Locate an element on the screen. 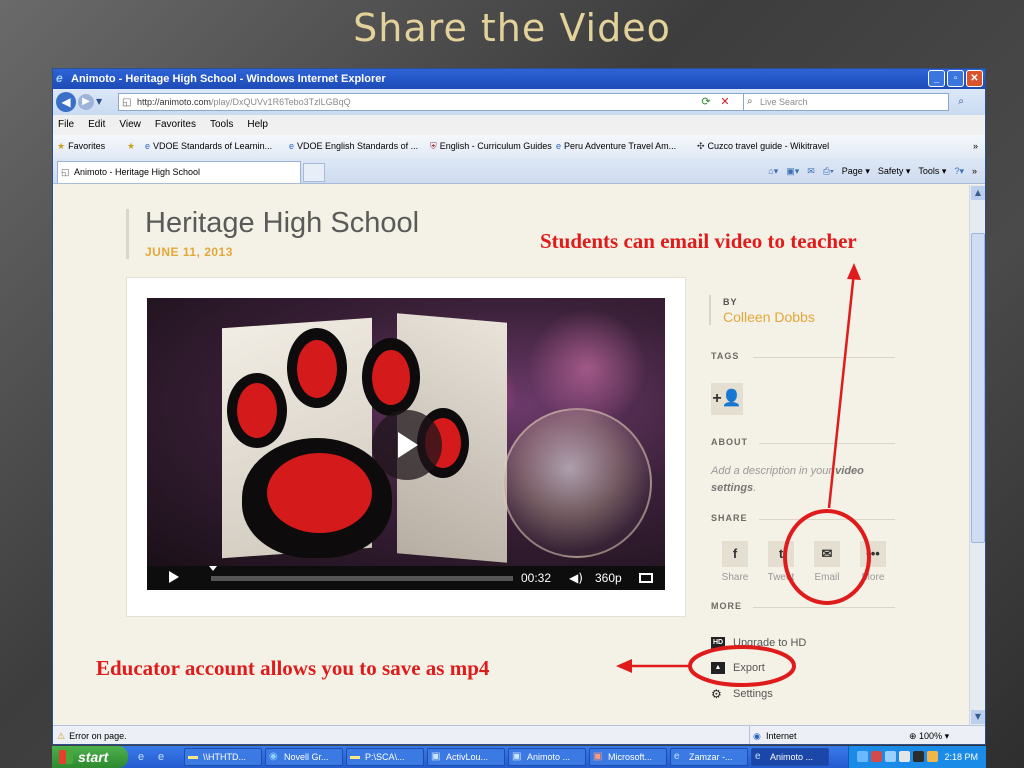 The image size is (1024, 768). about-prefix: Add a description in your is located at coordinates (773, 471).